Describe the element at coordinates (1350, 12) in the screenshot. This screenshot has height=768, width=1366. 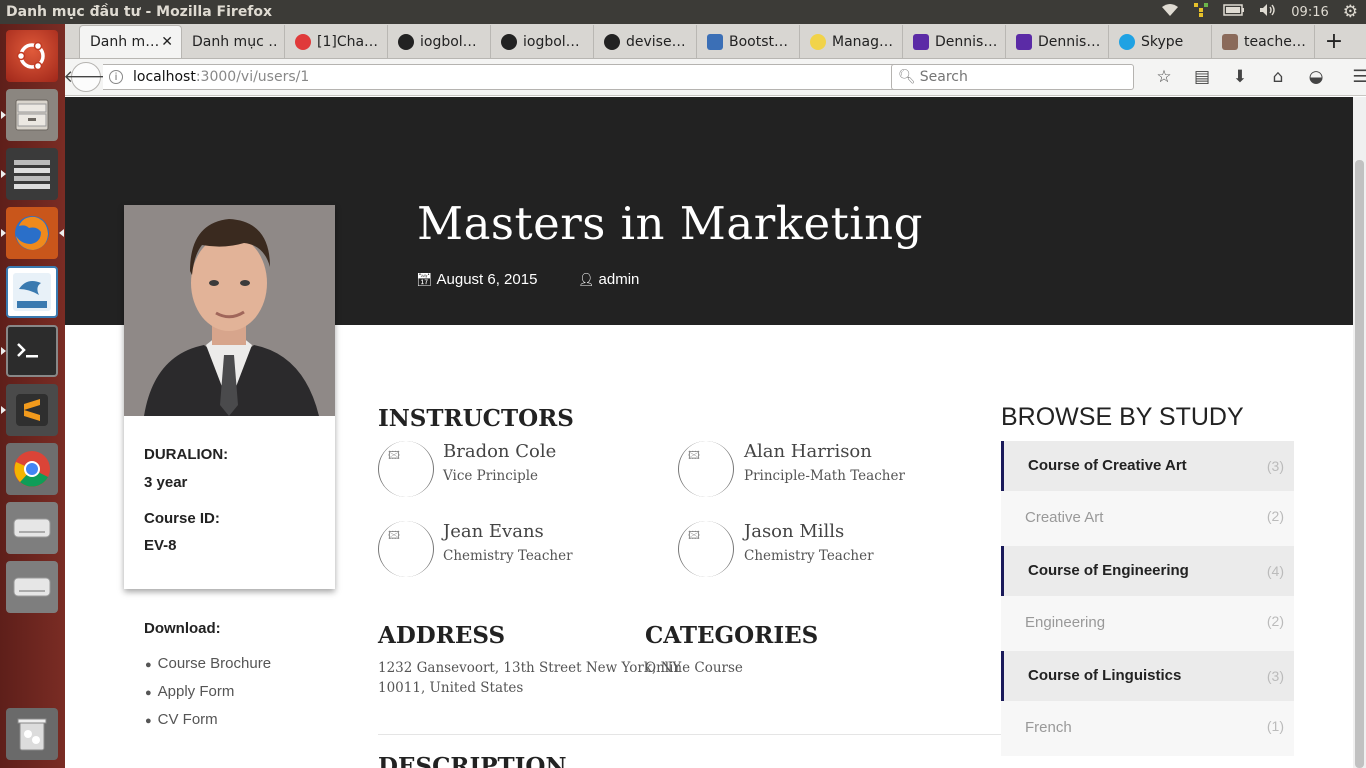
I see `gear-icon: ⚙` at that location.